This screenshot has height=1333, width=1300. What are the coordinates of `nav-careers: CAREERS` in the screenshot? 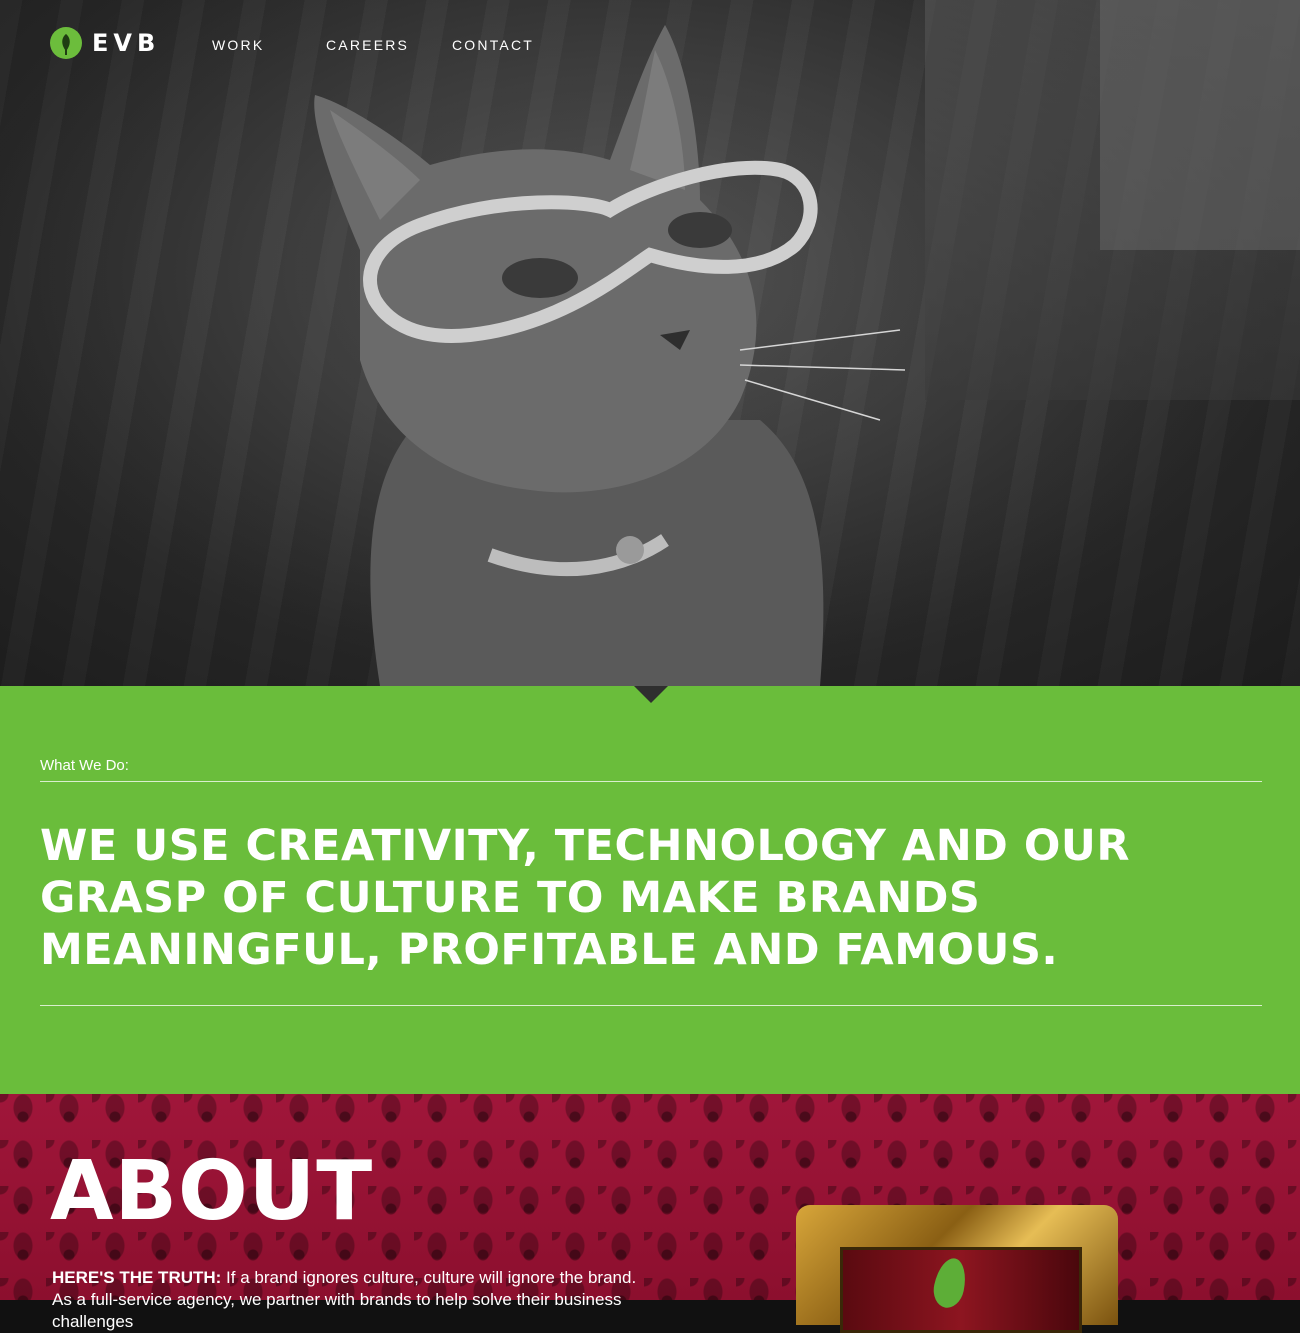 It's located at (367, 45).